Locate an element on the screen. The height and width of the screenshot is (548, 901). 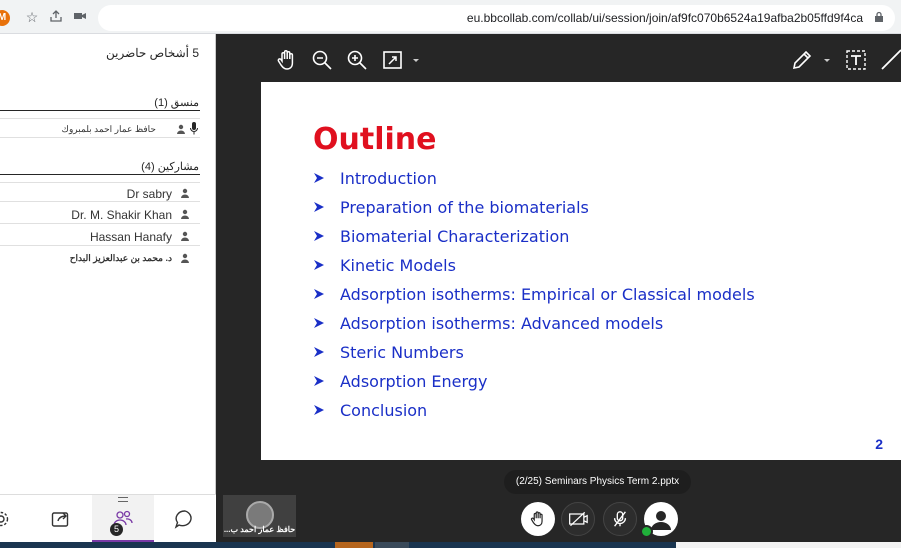
participants-section-label: مشاركين (4) is located at coordinates (170, 167).